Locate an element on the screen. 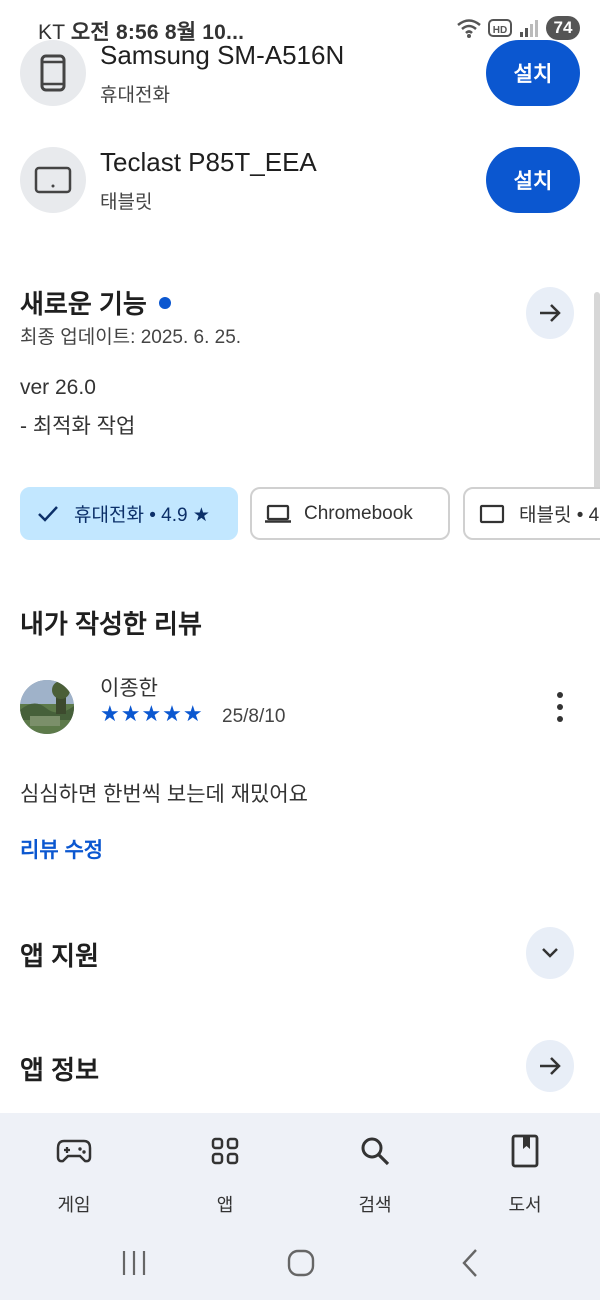 This screenshot has height=1300, width=600. gamepad-icon is located at coordinates (74, 1151).